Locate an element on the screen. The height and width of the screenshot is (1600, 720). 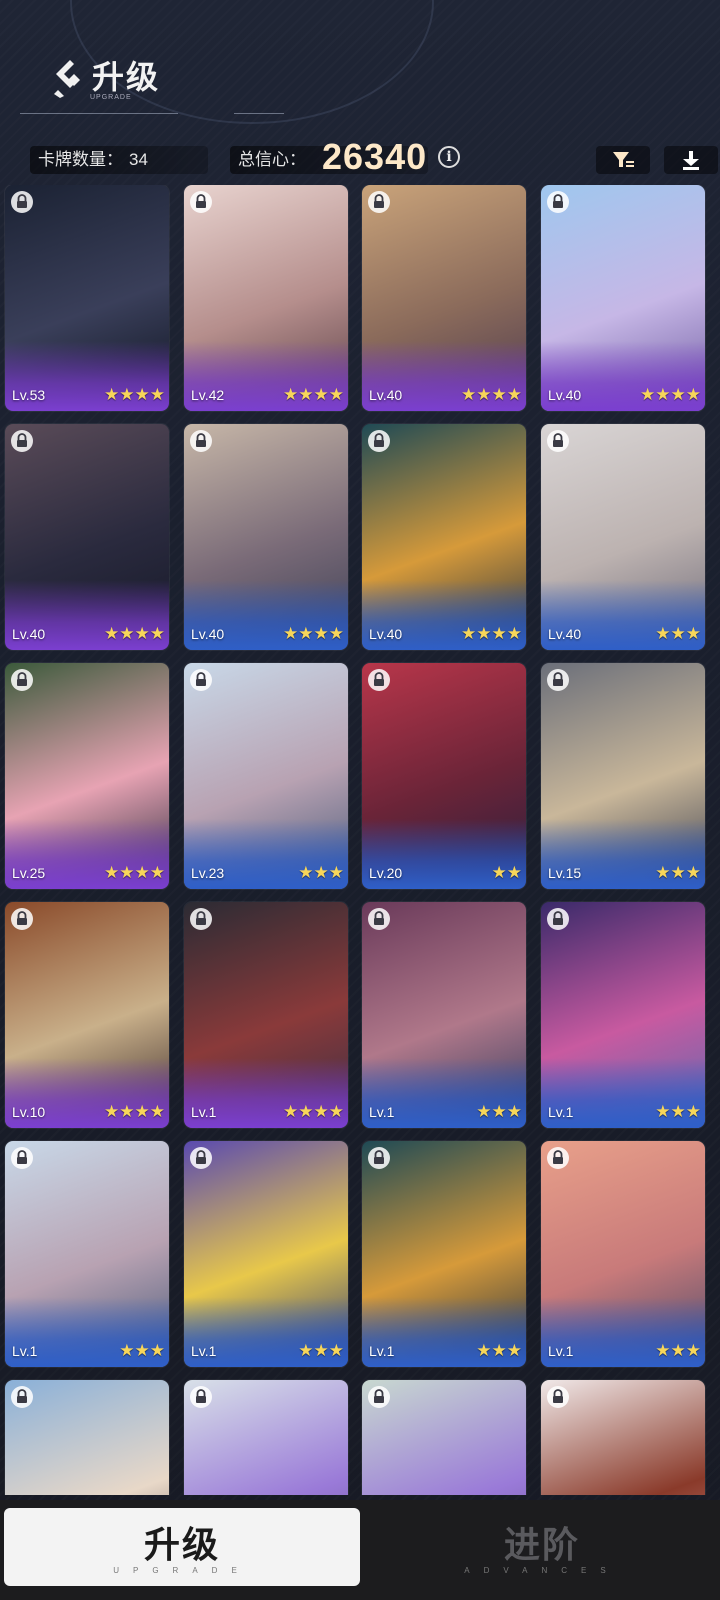
character-card: Lv.25 ★★★★ is located at coordinates (87, 776).